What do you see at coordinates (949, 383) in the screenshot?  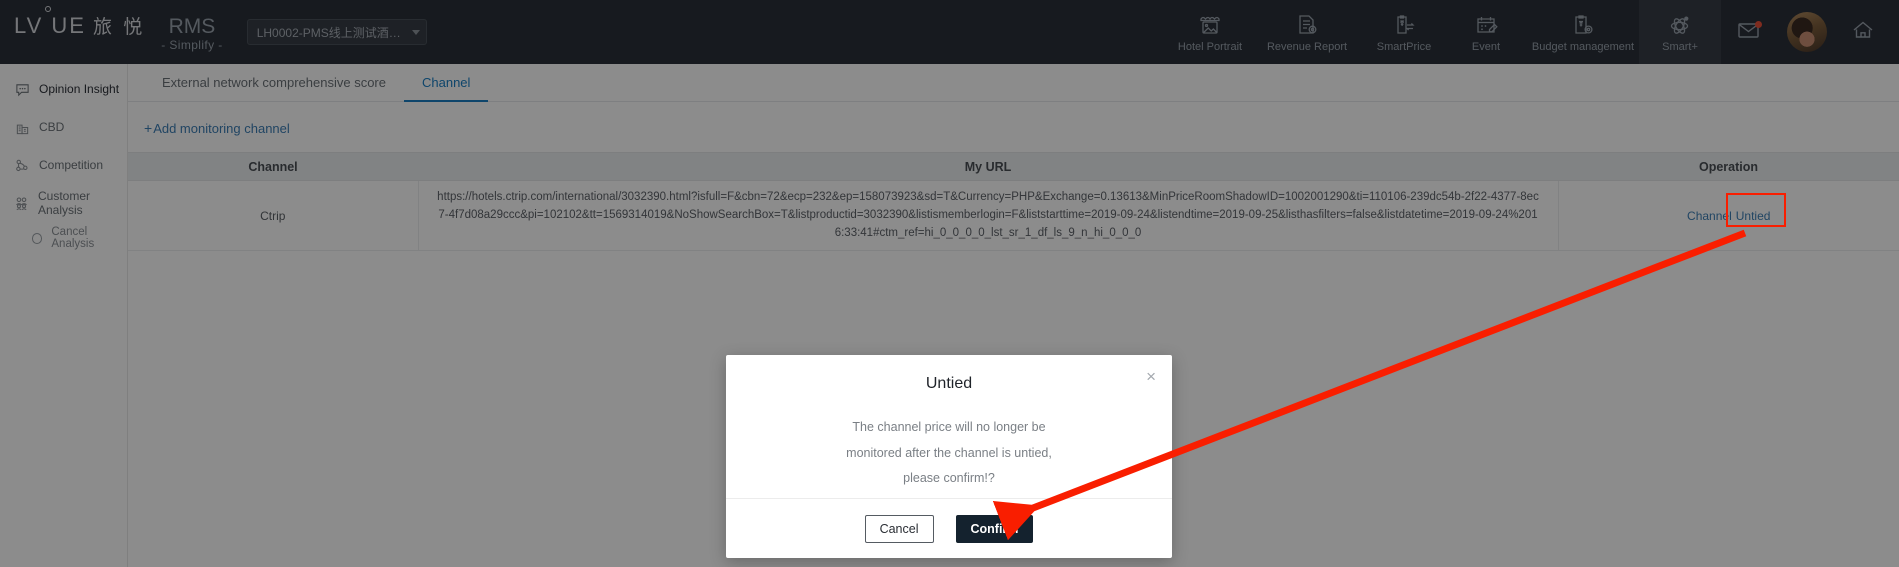 I see `dialog-title: Untied` at bounding box center [949, 383].